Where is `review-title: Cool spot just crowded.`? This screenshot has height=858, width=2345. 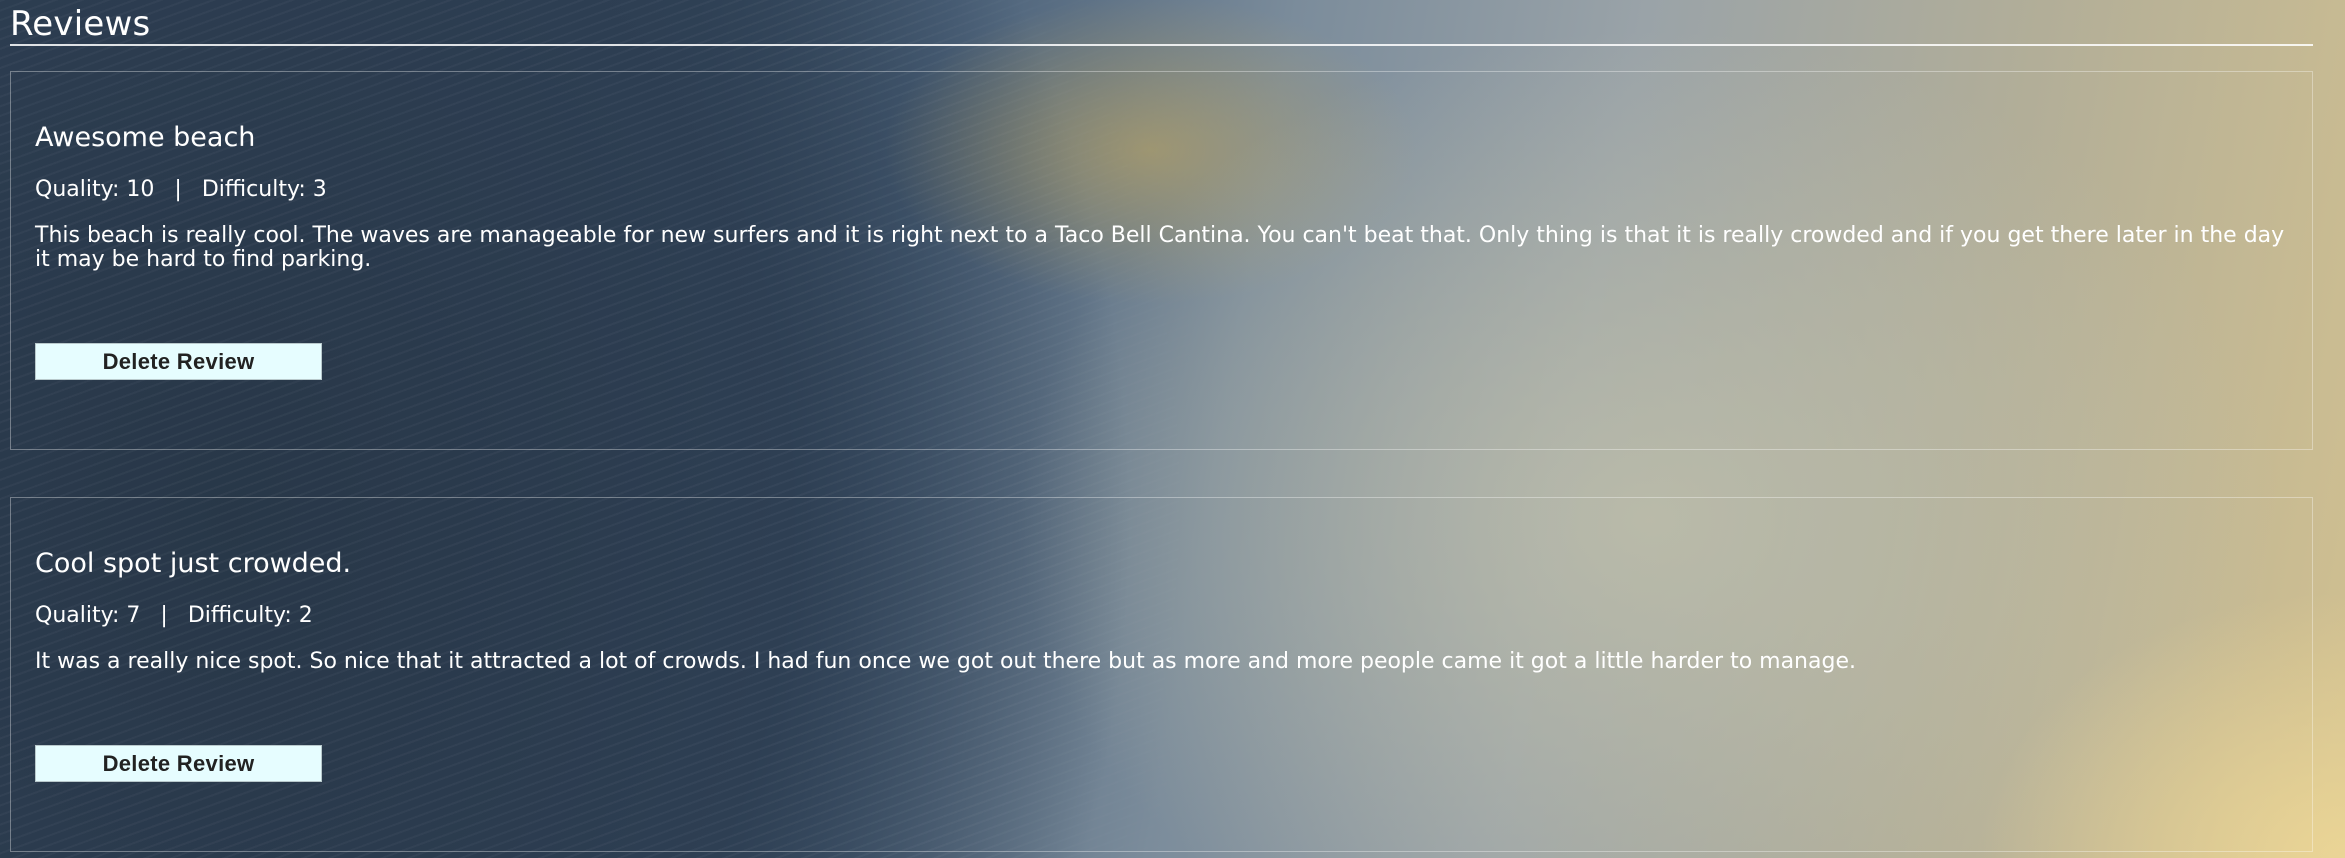
review-title: Cool spot just crowded. is located at coordinates (193, 563).